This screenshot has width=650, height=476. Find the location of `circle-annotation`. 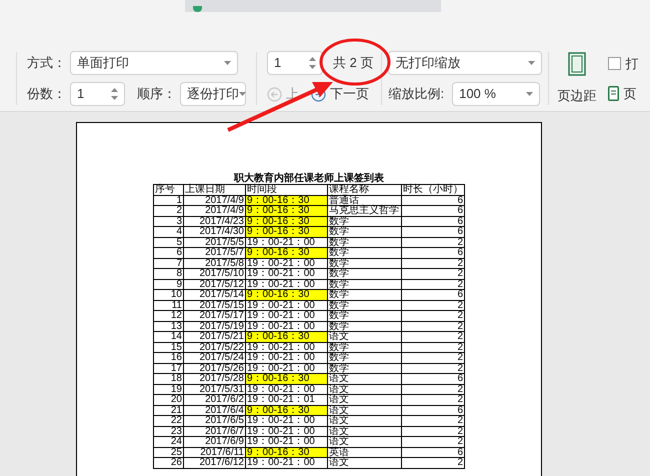

circle-annotation is located at coordinates (355, 62).